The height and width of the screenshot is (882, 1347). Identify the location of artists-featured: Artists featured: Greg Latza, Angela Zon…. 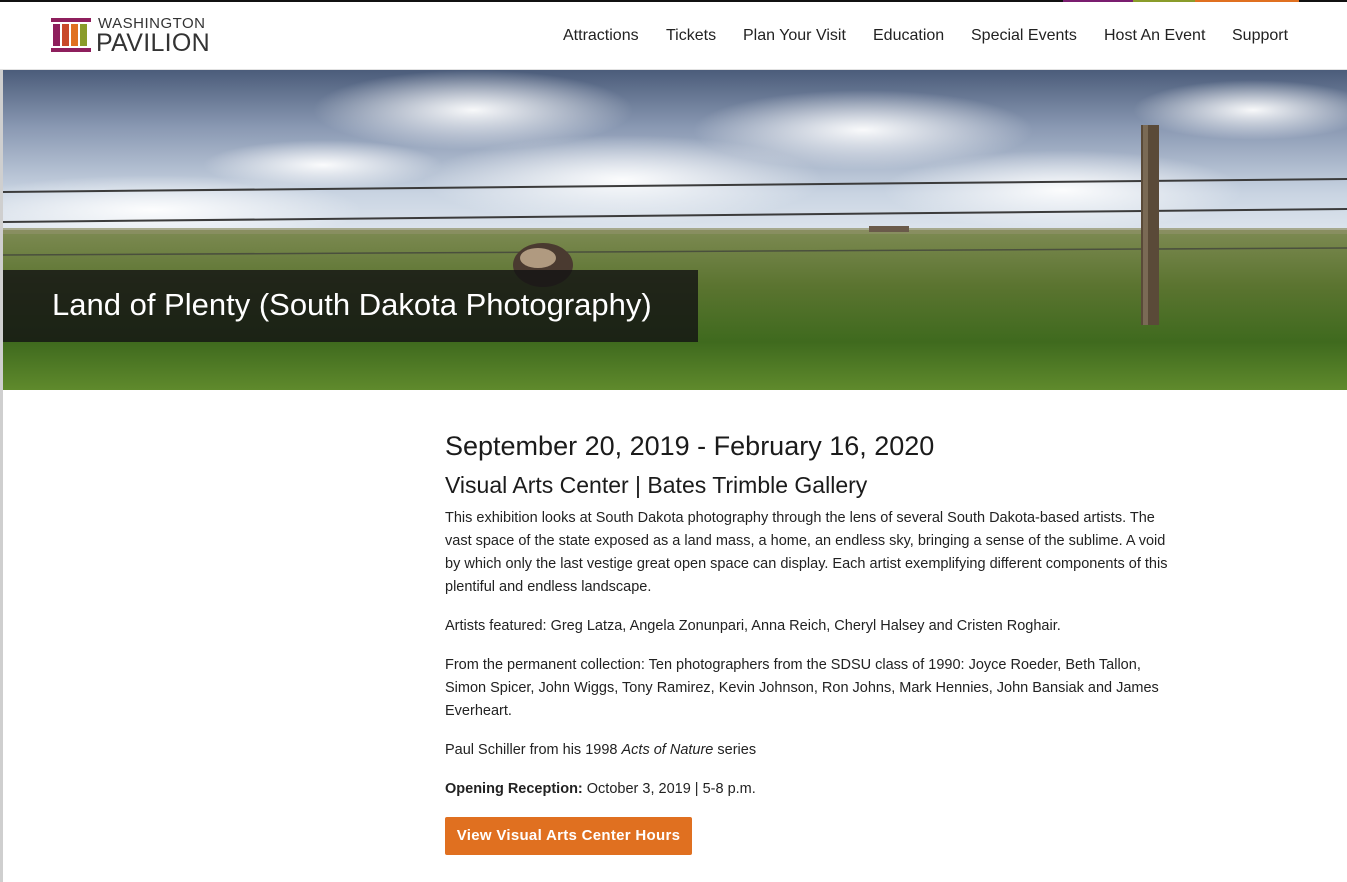
(753, 626).